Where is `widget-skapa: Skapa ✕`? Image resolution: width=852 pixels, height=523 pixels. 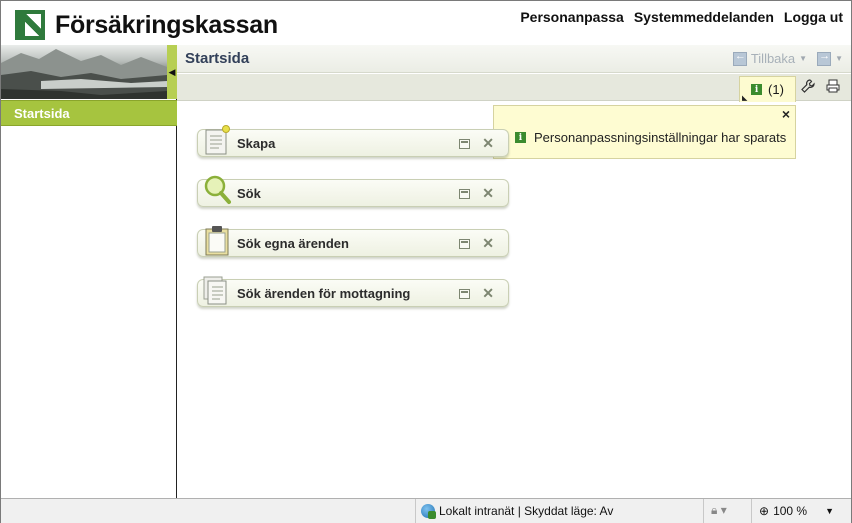
widget-skapa: Skapa ✕ is located at coordinates (353, 141).